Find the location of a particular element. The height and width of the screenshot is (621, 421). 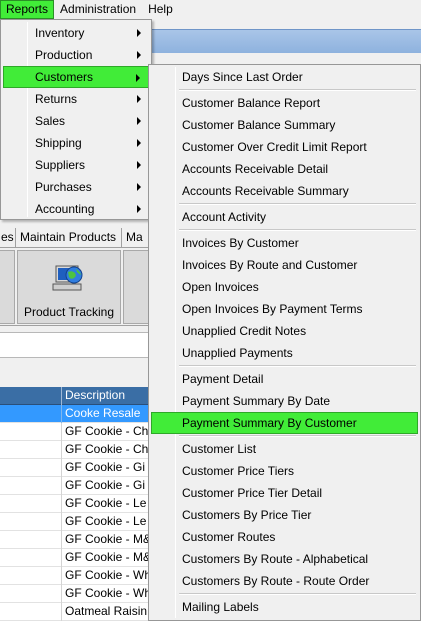

menu-item-customers-by-route-route-order: Customers By Route - Route Order is located at coordinates (284, 581).